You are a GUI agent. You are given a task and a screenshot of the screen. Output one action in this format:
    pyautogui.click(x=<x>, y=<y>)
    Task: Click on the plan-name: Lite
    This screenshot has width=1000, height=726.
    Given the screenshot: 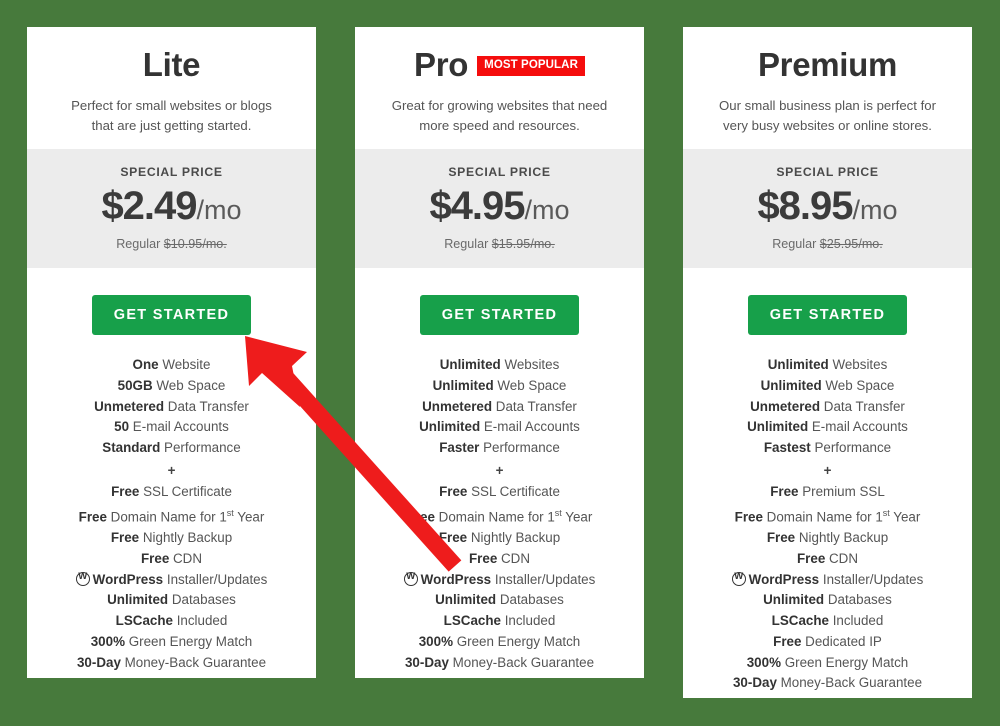 What is the action you would take?
    pyautogui.click(x=171, y=64)
    